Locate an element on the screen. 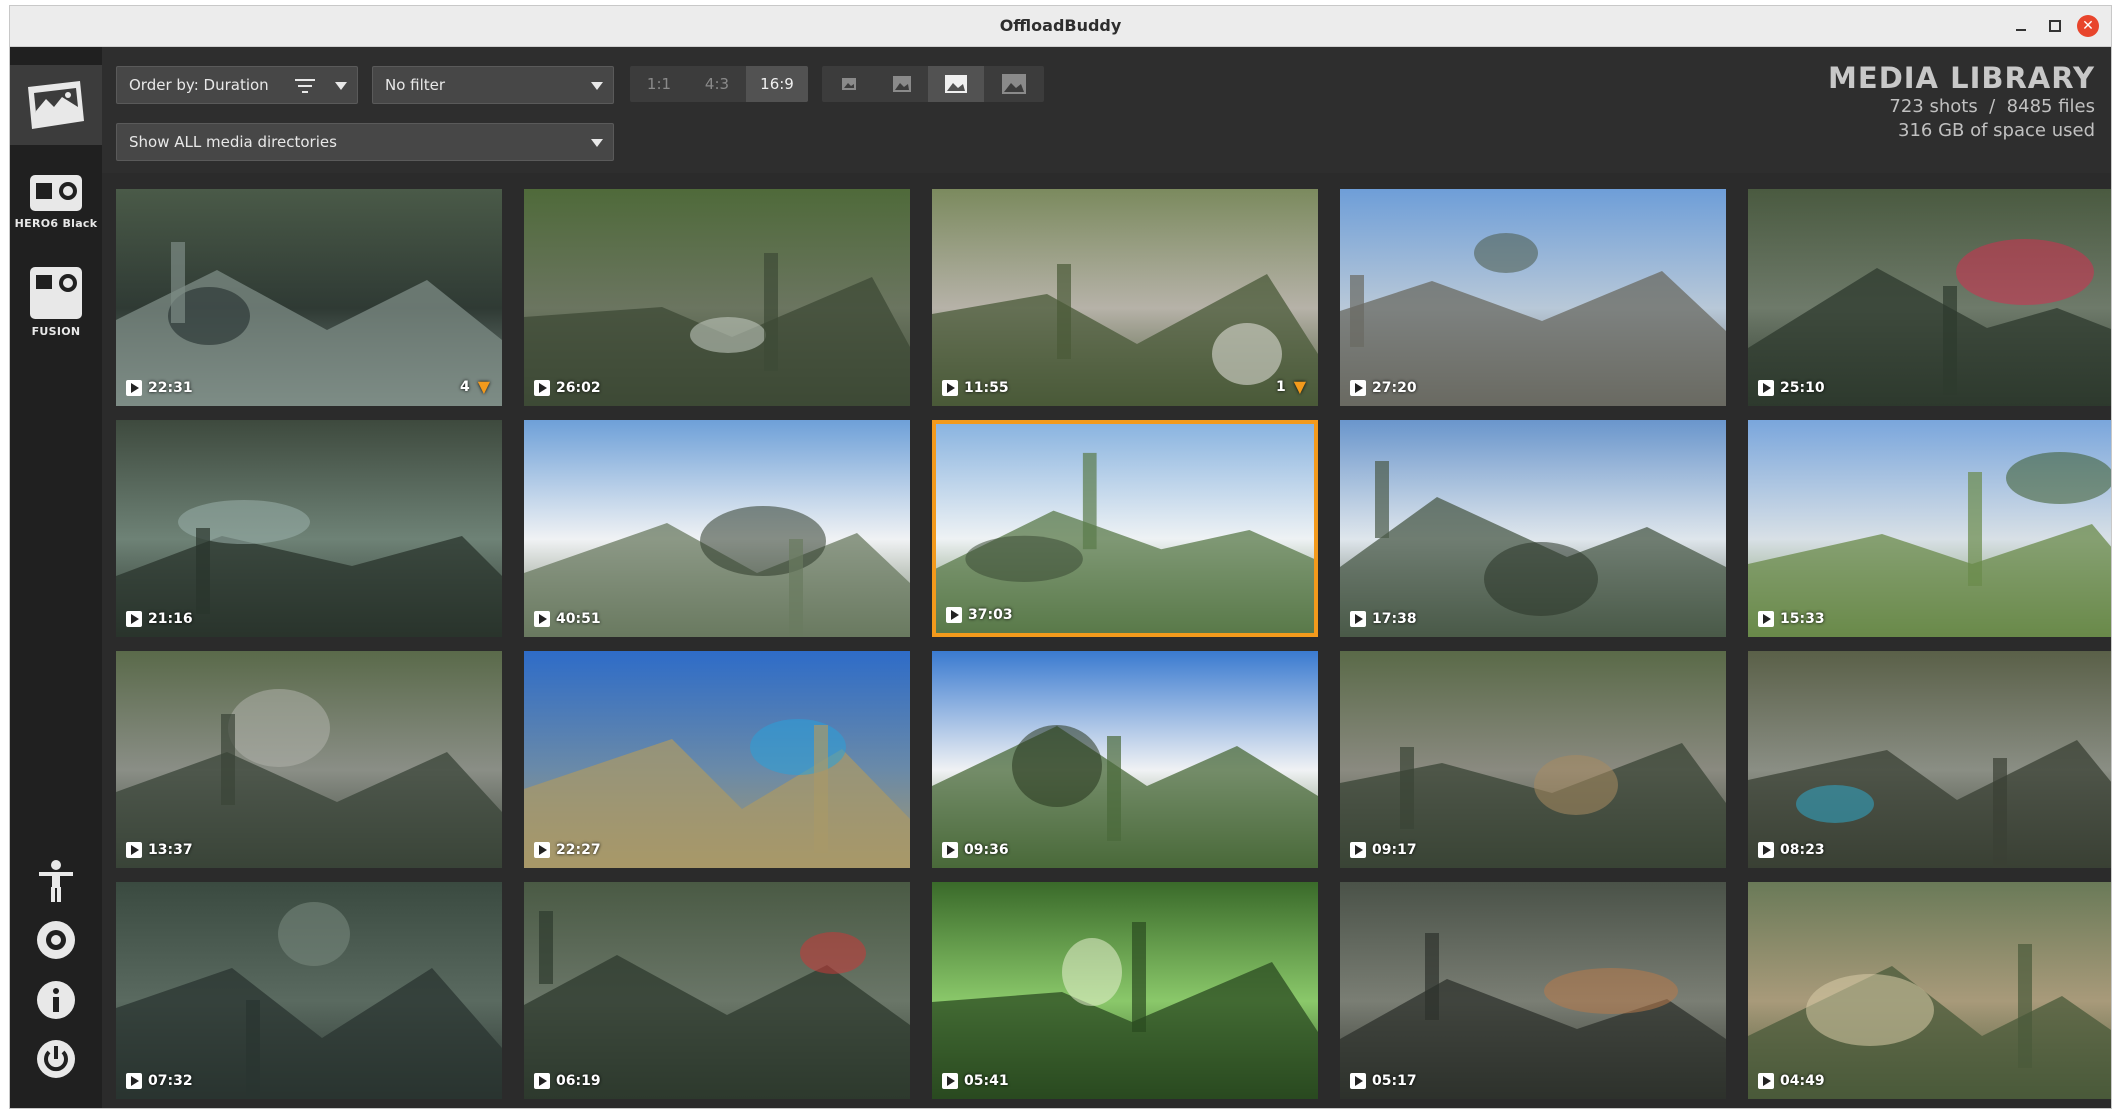  media-thumbnail: 25:10 is located at coordinates (1929, 297).